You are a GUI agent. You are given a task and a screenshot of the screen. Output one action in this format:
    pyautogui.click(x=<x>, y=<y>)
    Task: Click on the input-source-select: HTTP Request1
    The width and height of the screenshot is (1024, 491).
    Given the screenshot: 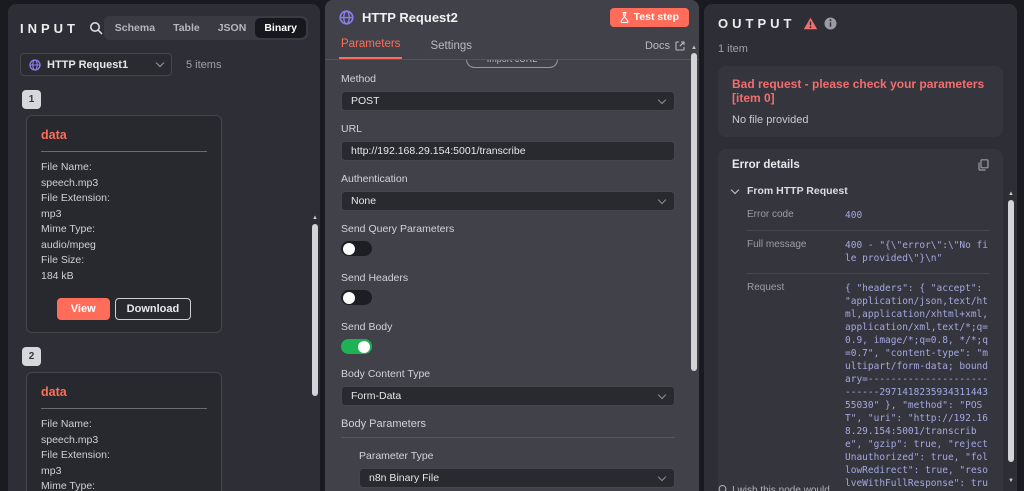 What is the action you would take?
    pyautogui.click(x=96, y=64)
    